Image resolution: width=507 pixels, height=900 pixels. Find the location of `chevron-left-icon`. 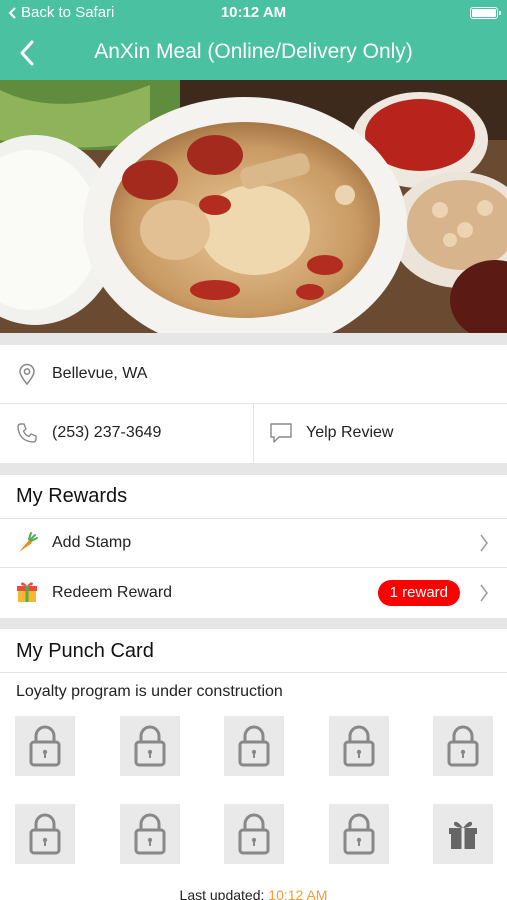

chevron-left-icon is located at coordinates (27, 53).